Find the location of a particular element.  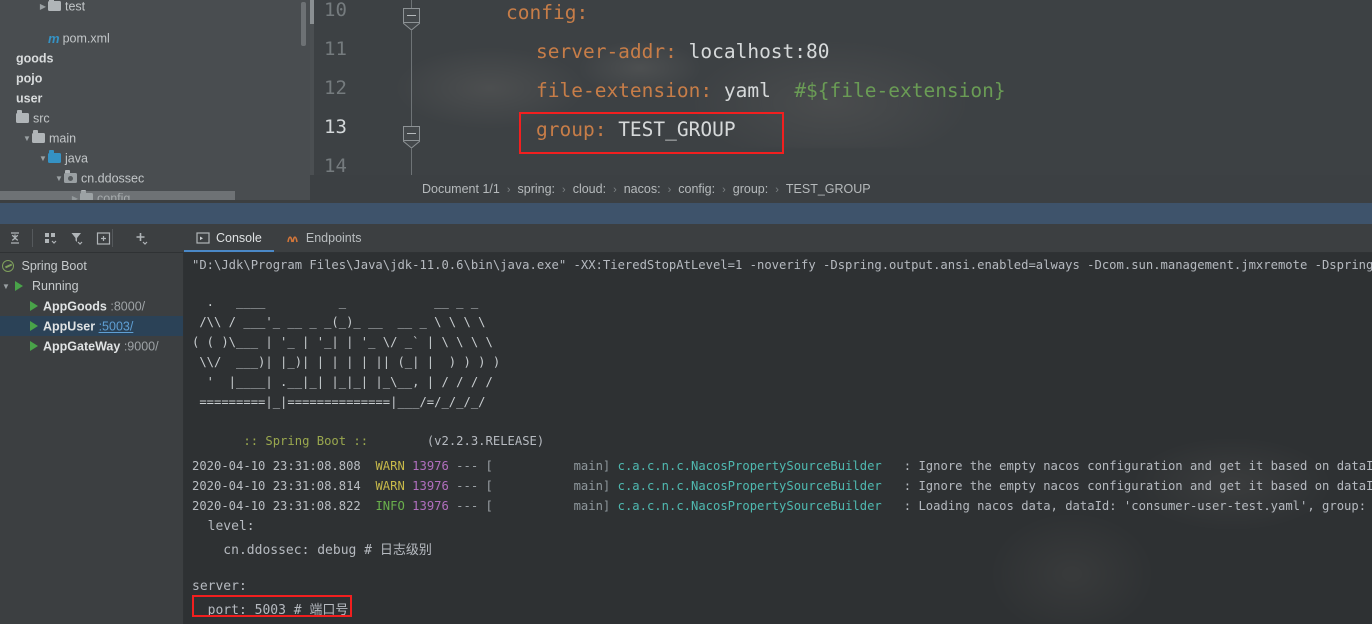

code-line-11: 11 server-addr: localhost:80 is located at coordinates (841, 57).